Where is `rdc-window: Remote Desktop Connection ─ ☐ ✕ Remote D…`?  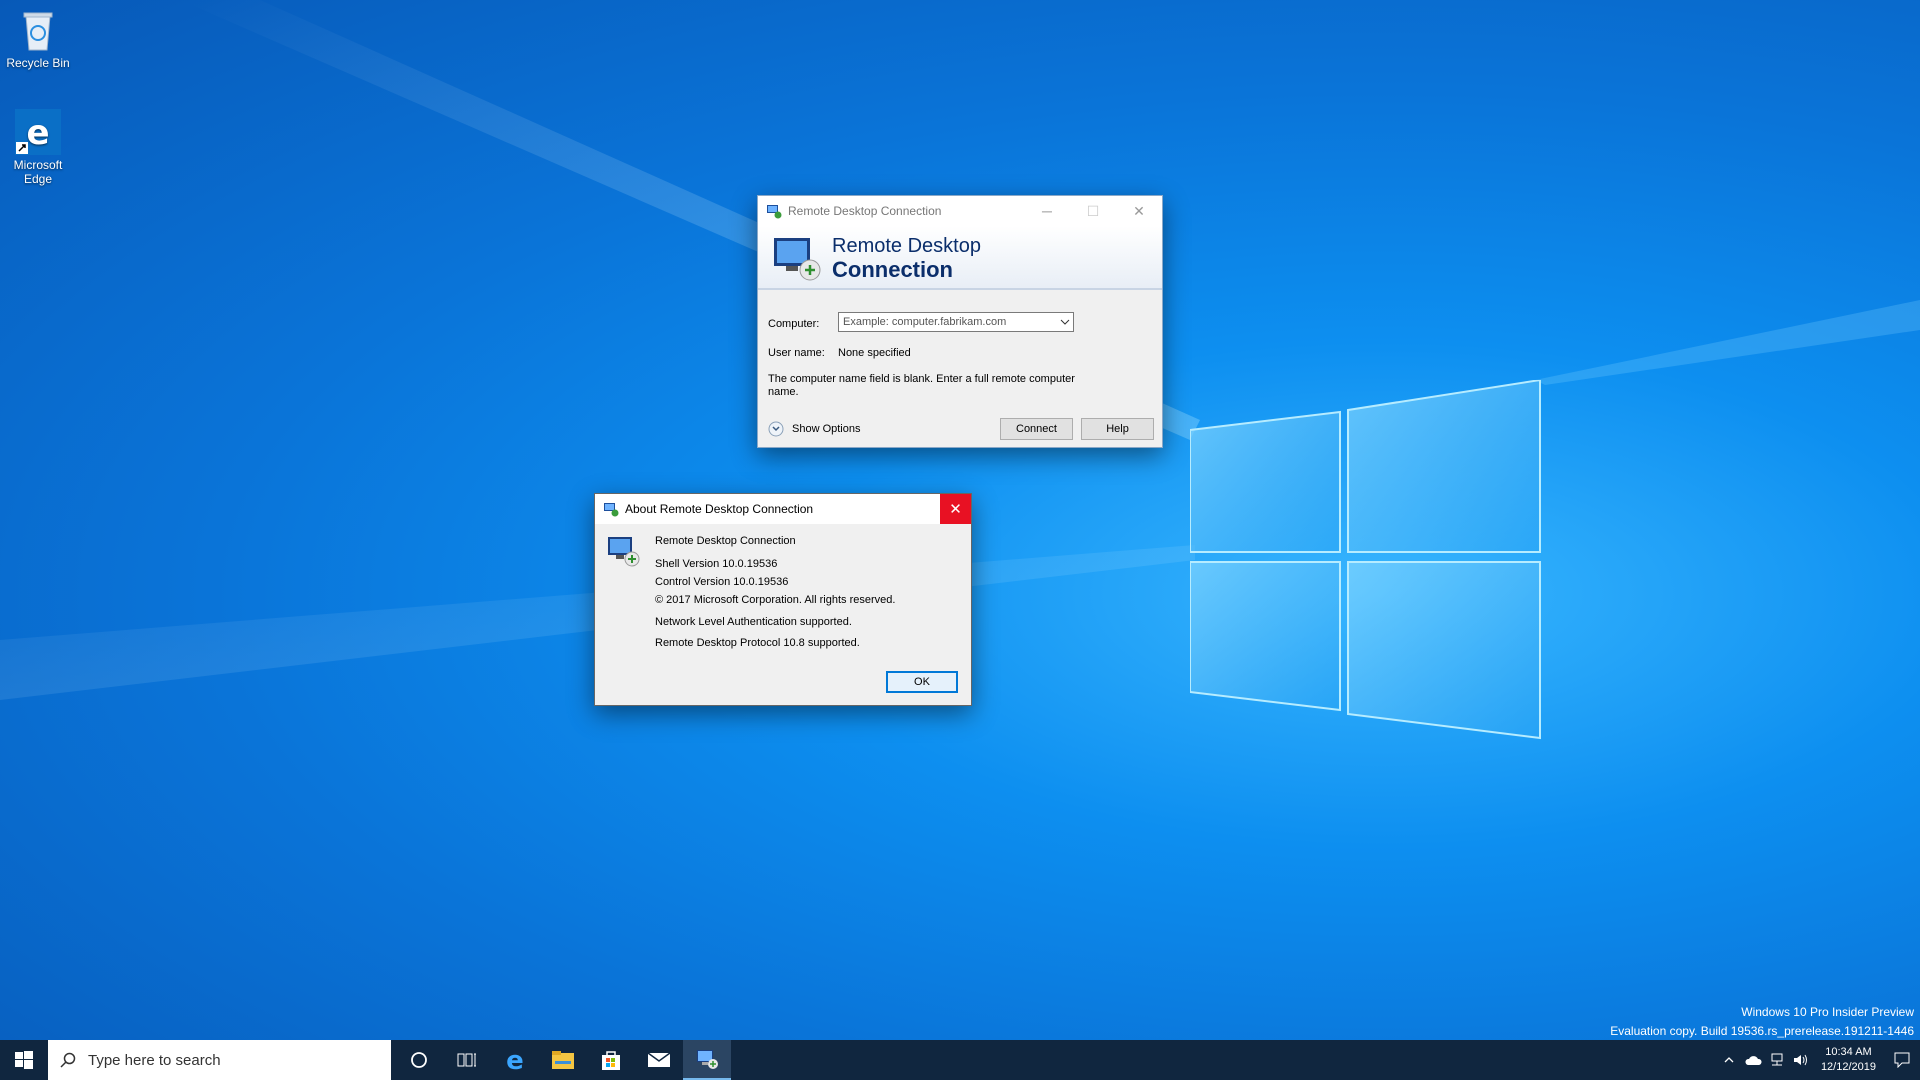
rdc-window: Remote Desktop Connection ─ ☐ ✕ Remote D… is located at coordinates (960, 321).